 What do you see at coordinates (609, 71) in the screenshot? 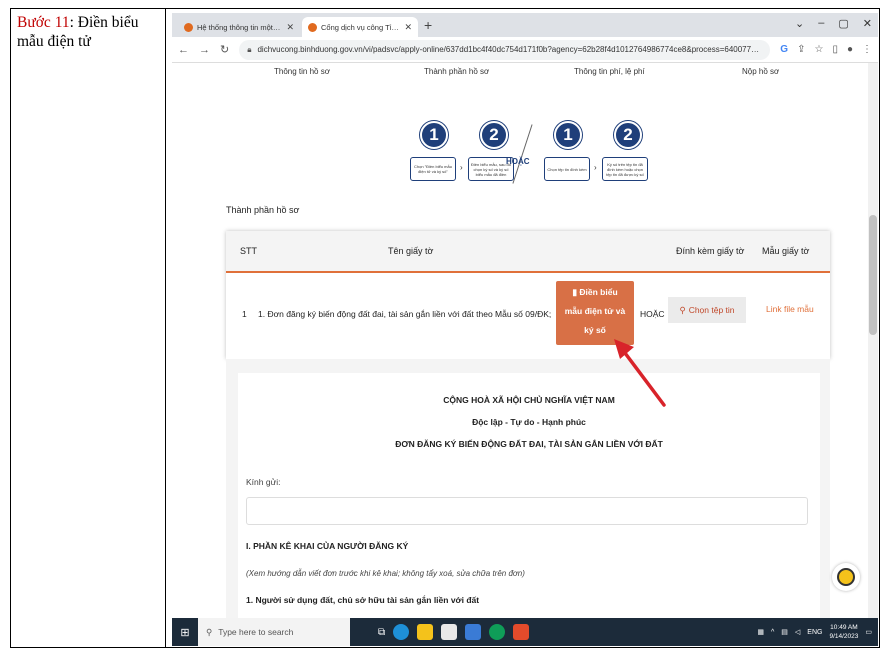
I see `step-phi-le-phi: Thông tin phí, lệ phí` at bounding box center [609, 71].